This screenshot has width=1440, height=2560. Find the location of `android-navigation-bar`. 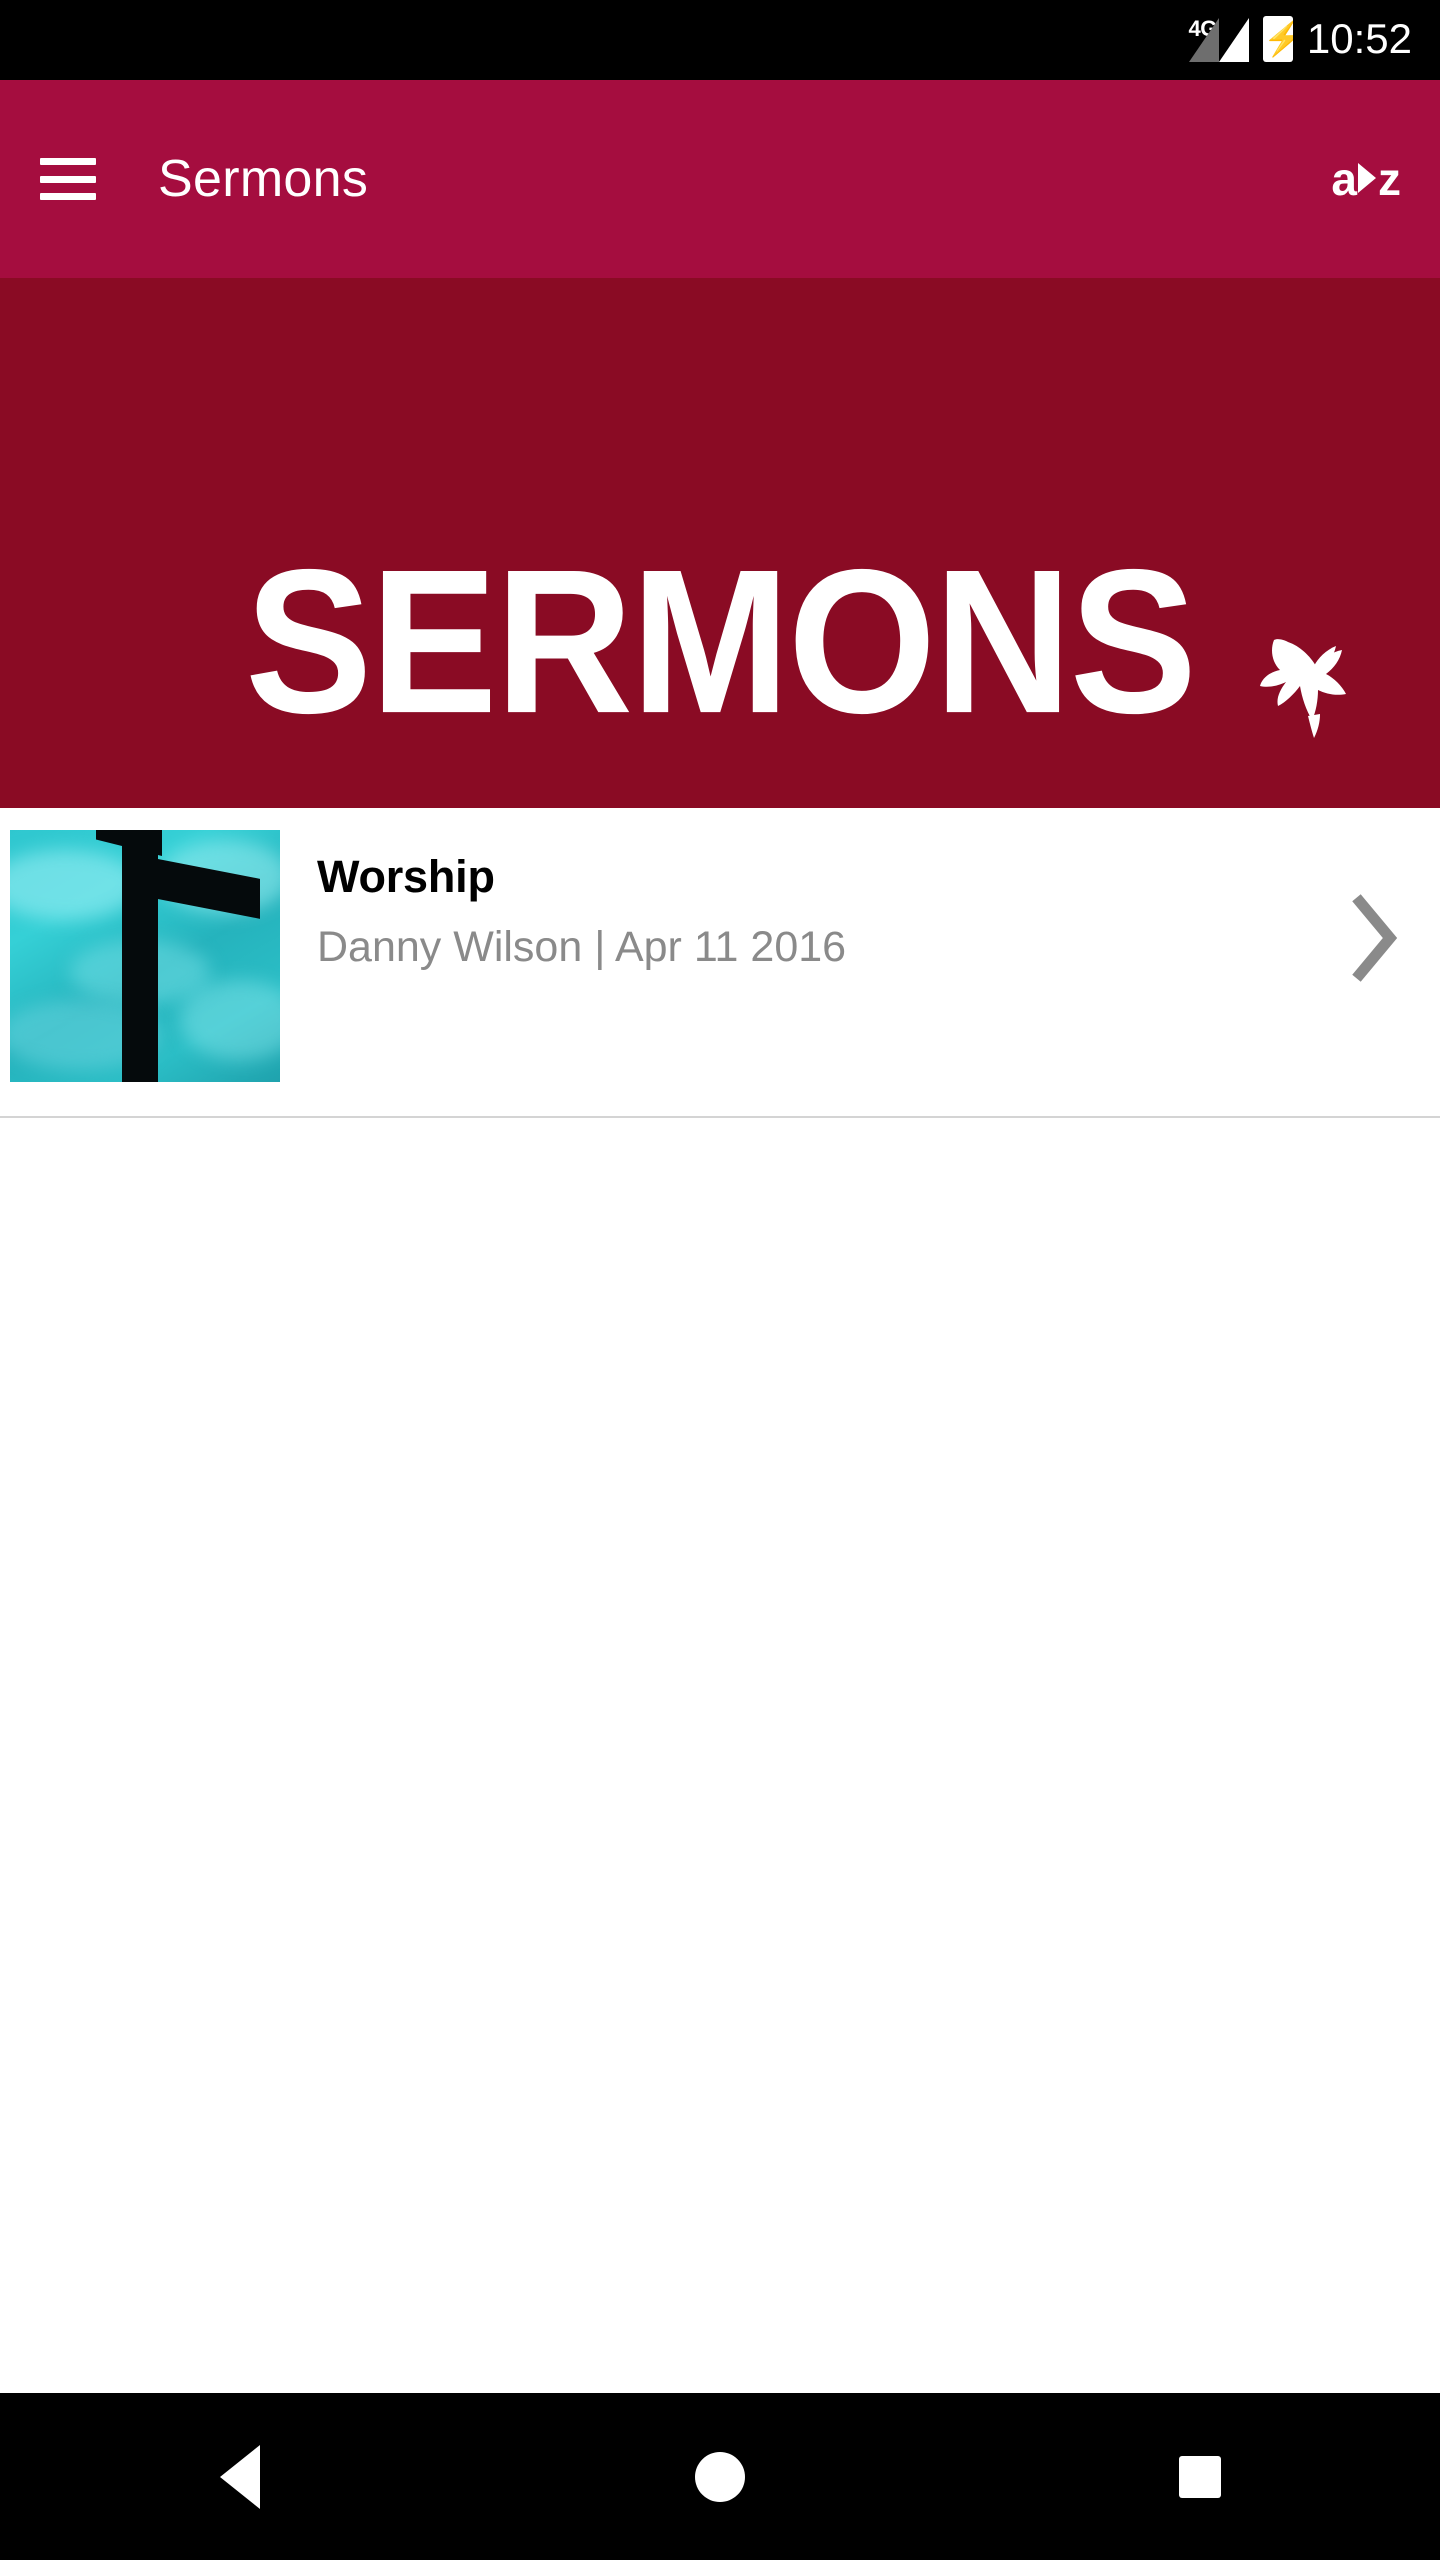

android-navigation-bar is located at coordinates (720, 2476).